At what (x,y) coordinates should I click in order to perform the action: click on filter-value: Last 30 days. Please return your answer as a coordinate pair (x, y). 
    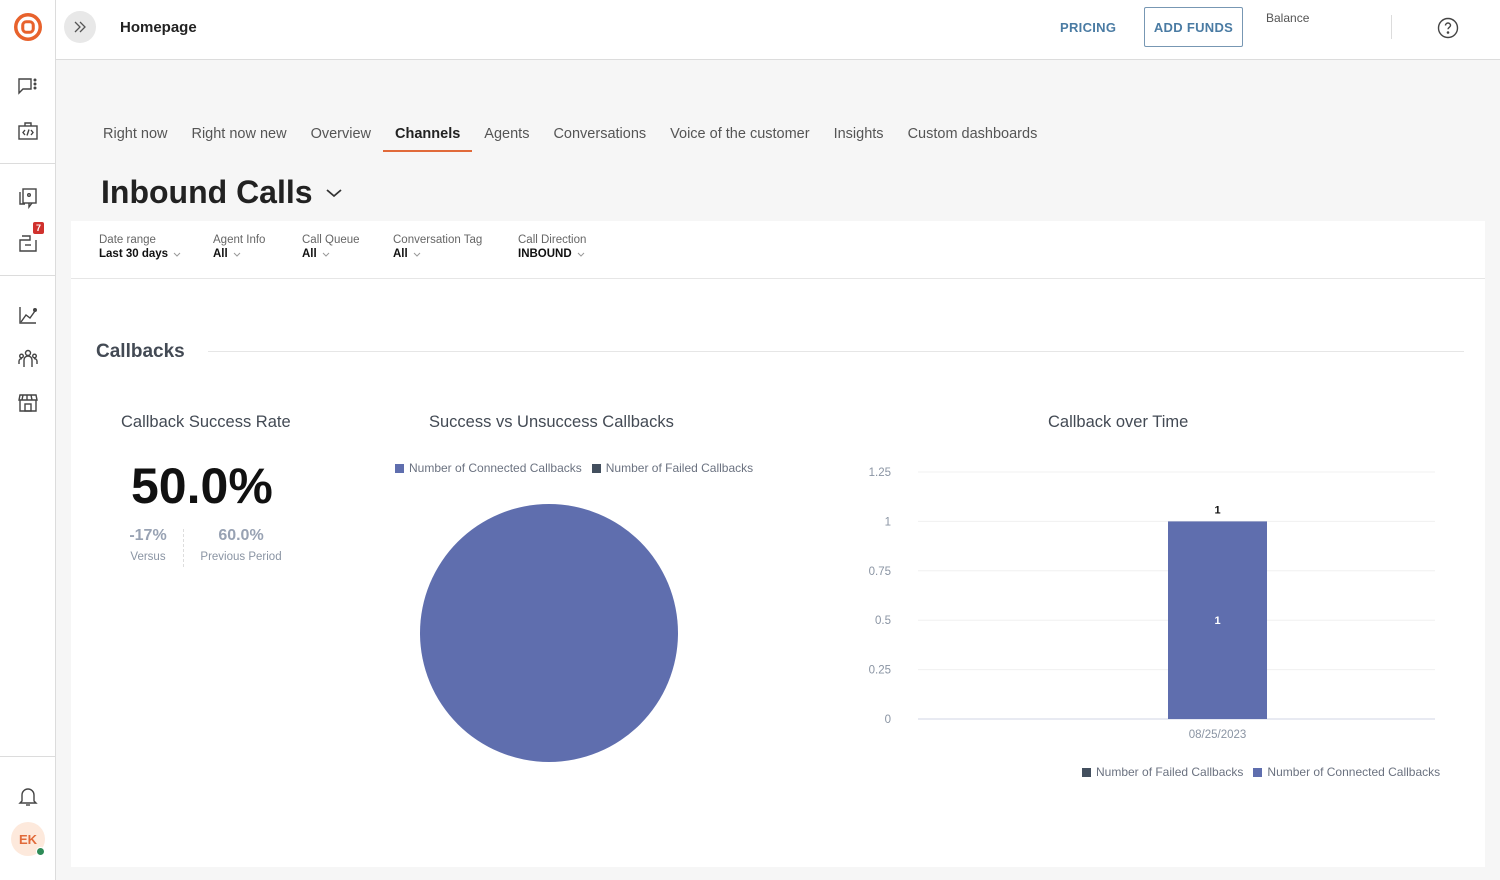
    Looking at the image, I should click on (134, 254).